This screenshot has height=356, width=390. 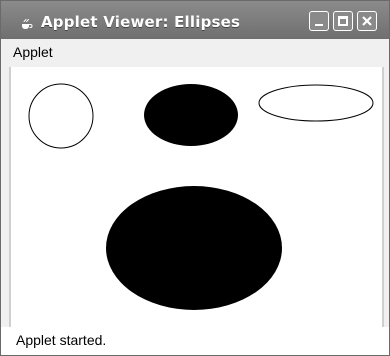 I want to click on ellipse-filled-small, so click(x=191, y=115).